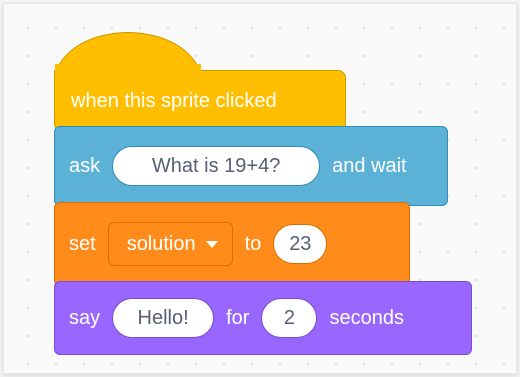 Image resolution: width=520 pixels, height=377 pixels. Describe the element at coordinates (161, 243) in the screenshot. I see `variable-name: solution` at that location.